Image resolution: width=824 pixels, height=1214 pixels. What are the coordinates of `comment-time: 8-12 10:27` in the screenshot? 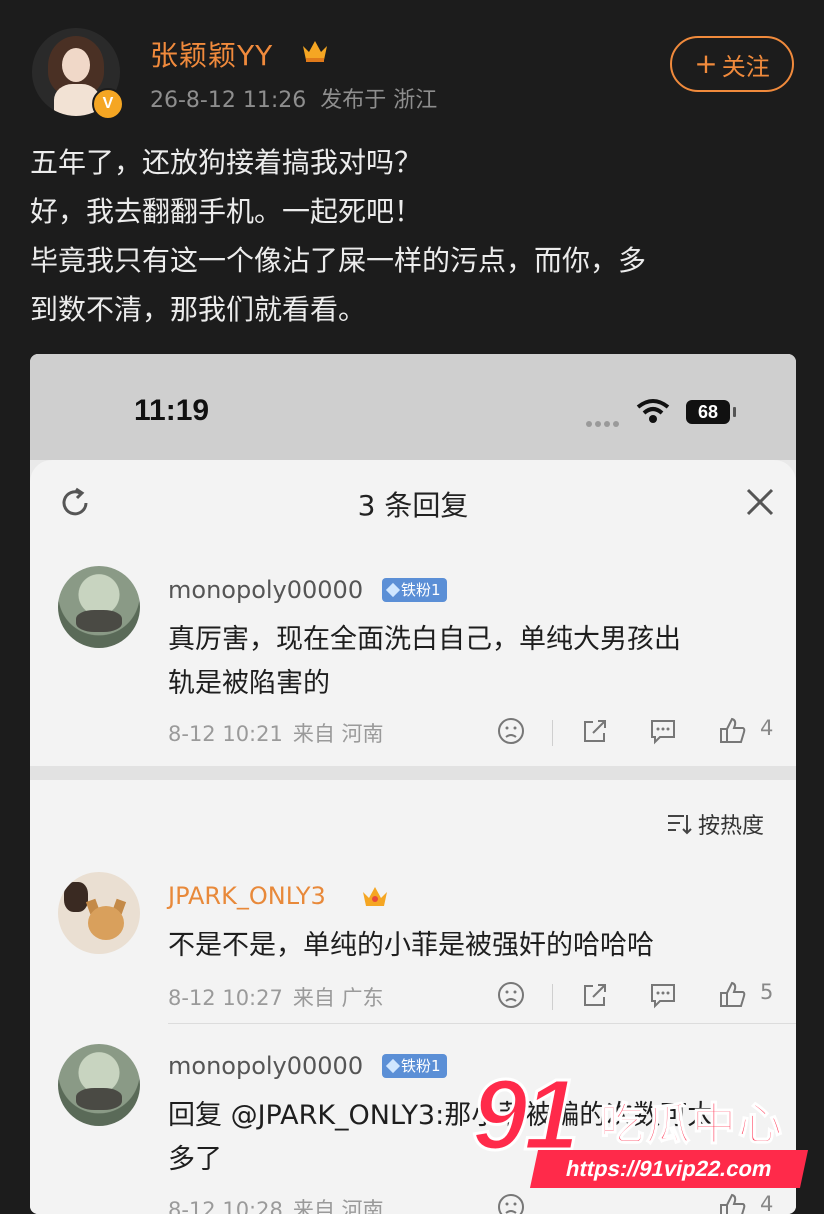 It's located at (225, 998).